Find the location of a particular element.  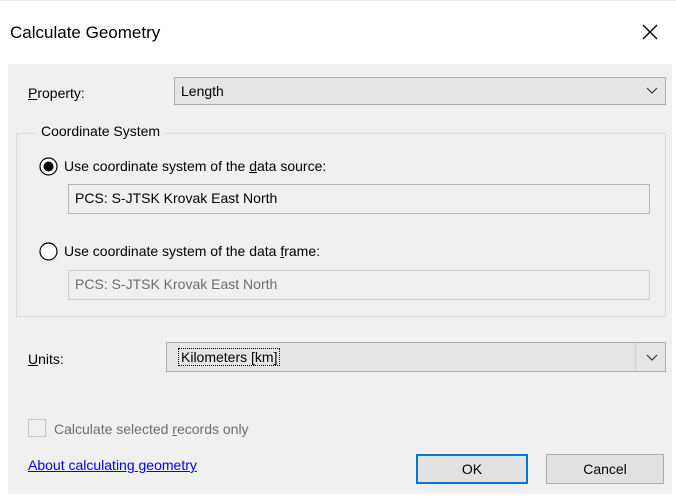

property-mnemonic: P is located at coordinates (33, 93).